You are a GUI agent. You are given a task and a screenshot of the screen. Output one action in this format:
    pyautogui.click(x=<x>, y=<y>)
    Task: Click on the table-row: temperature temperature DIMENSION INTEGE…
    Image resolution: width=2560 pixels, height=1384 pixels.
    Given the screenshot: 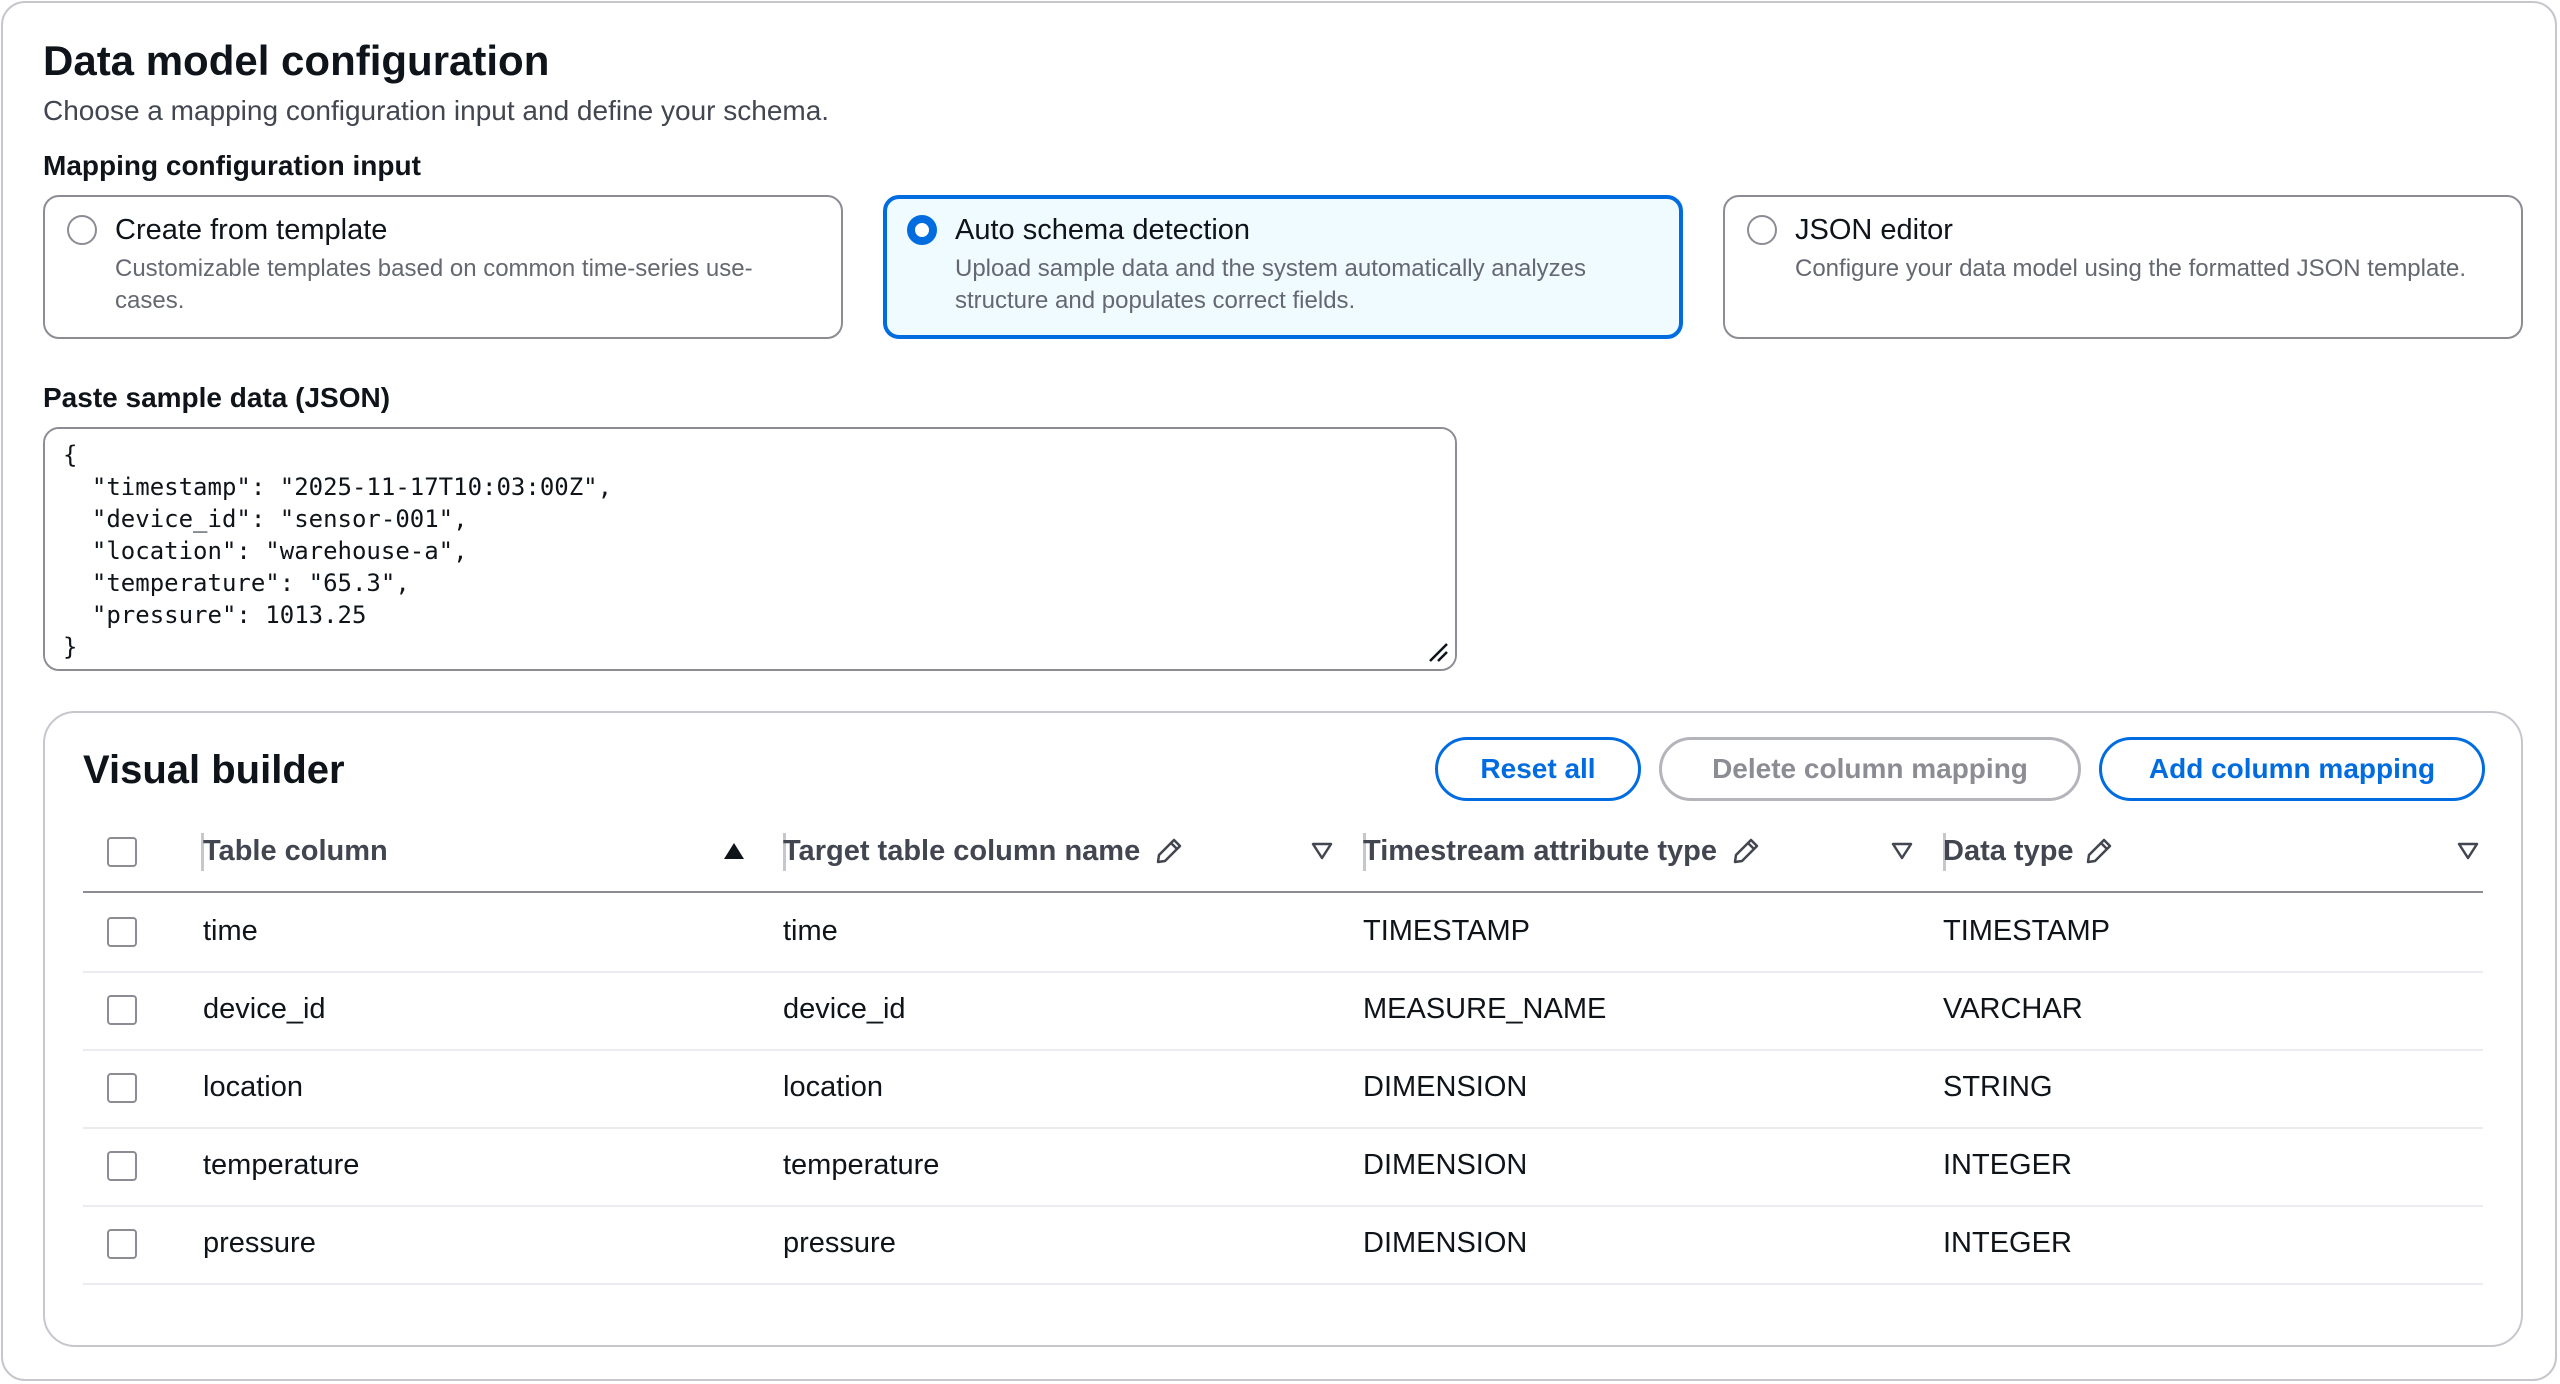 What is the action you would take?
    pyautogui.click(x=1283, y=1167)
    